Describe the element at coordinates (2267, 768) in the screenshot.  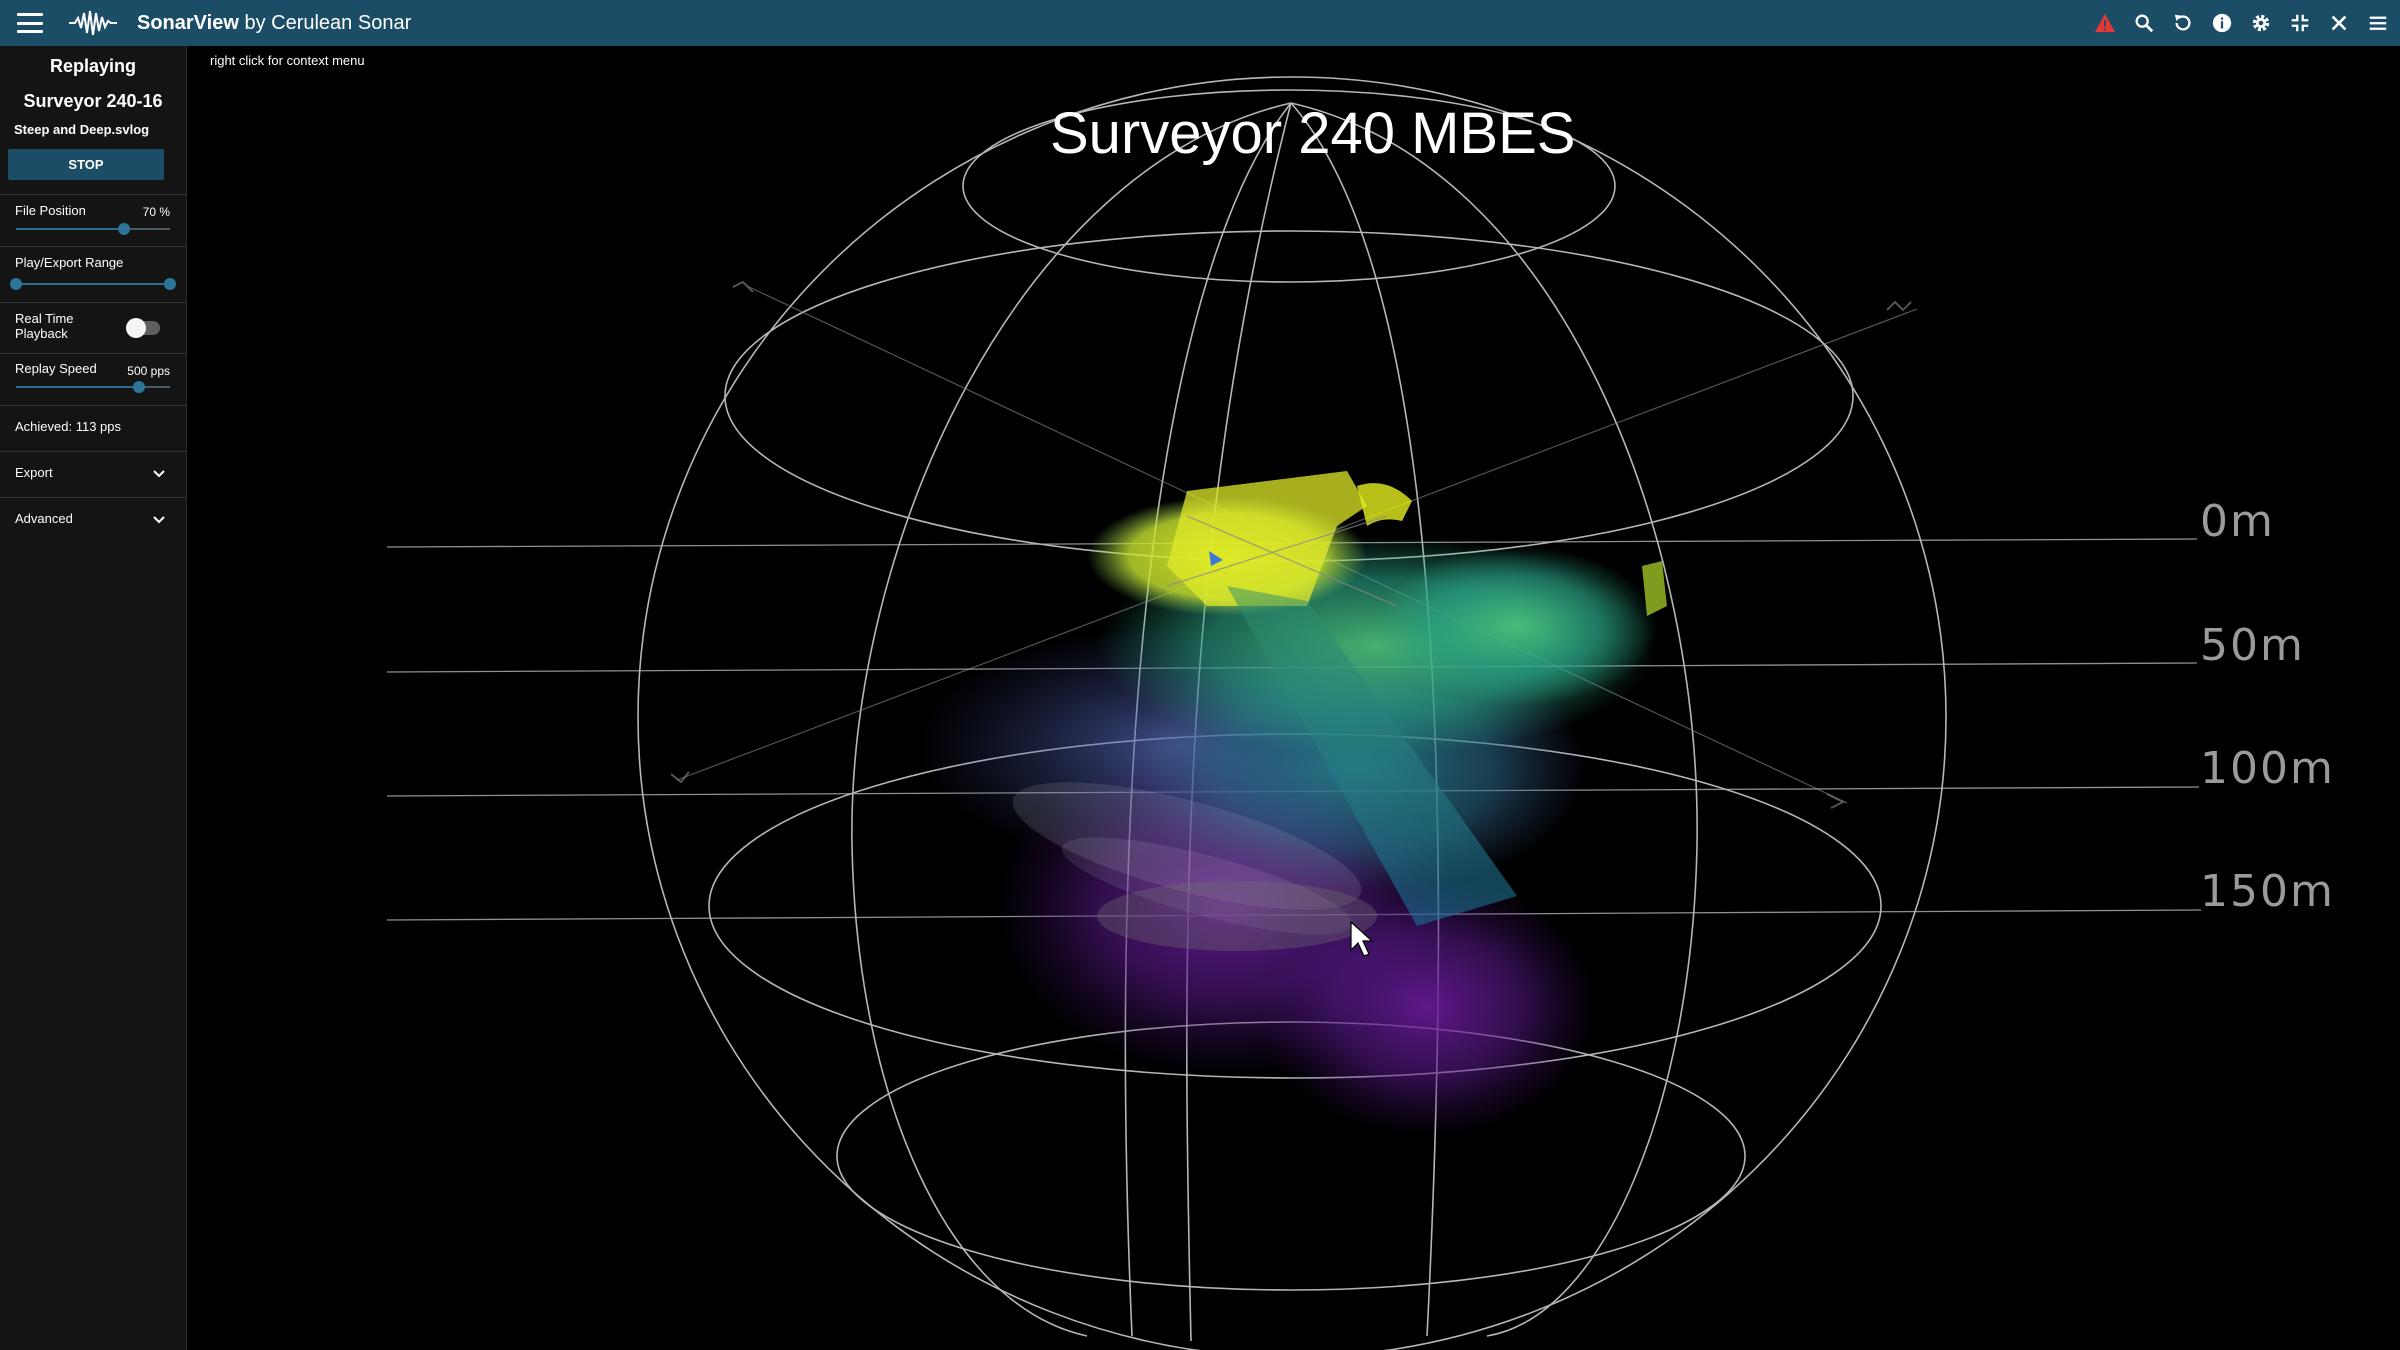
I see `depth-label-100m: 100m` at that location.